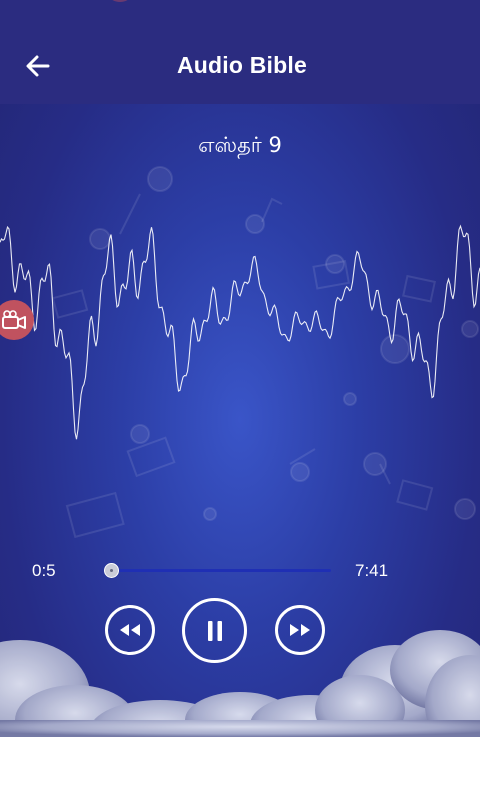  Describe the element at coordinates (240, 683) in the screenshot. I see `clouds-decoration` at that location.